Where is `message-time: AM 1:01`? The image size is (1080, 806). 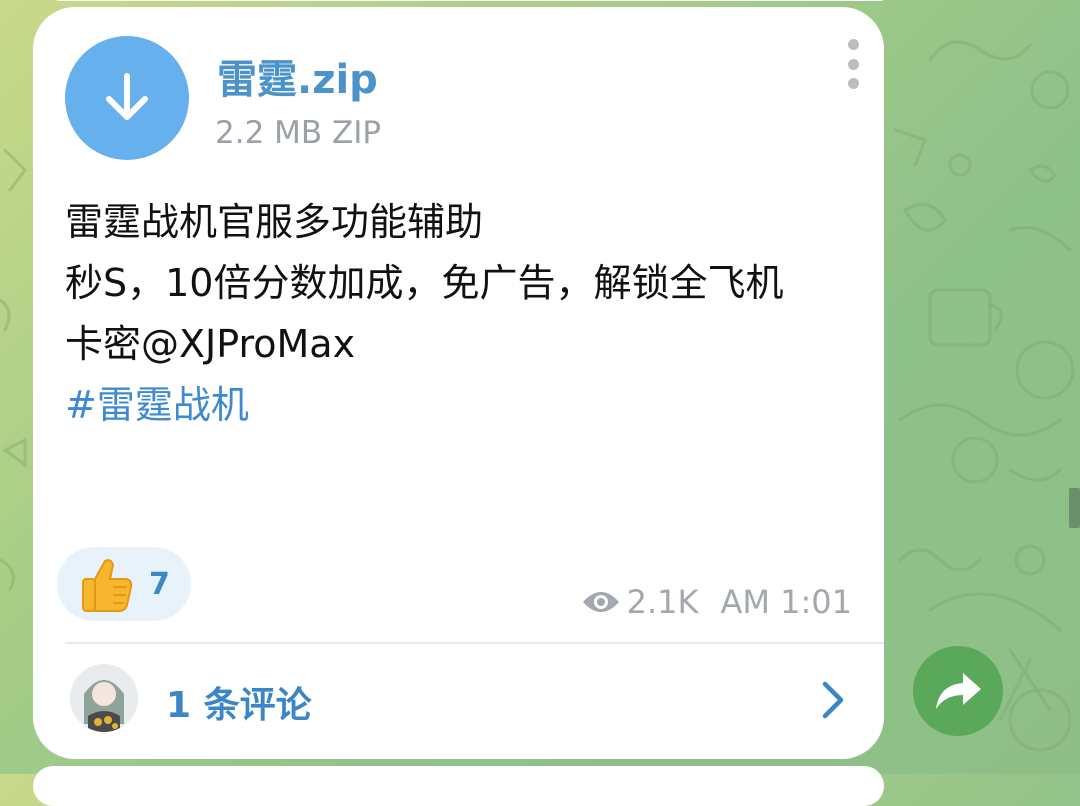
message-time: AM 1:01 is located at coordinates (786, 602).